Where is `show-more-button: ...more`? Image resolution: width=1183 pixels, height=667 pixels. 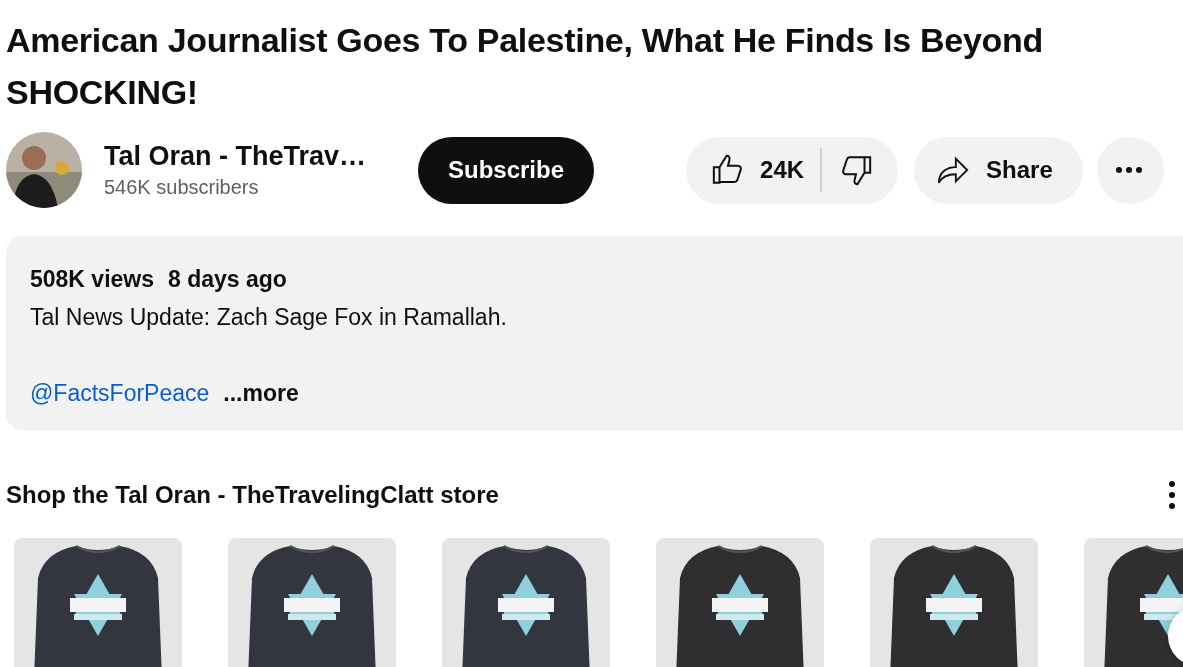
show-more-button: ...more is located at coordinates (261, 393).